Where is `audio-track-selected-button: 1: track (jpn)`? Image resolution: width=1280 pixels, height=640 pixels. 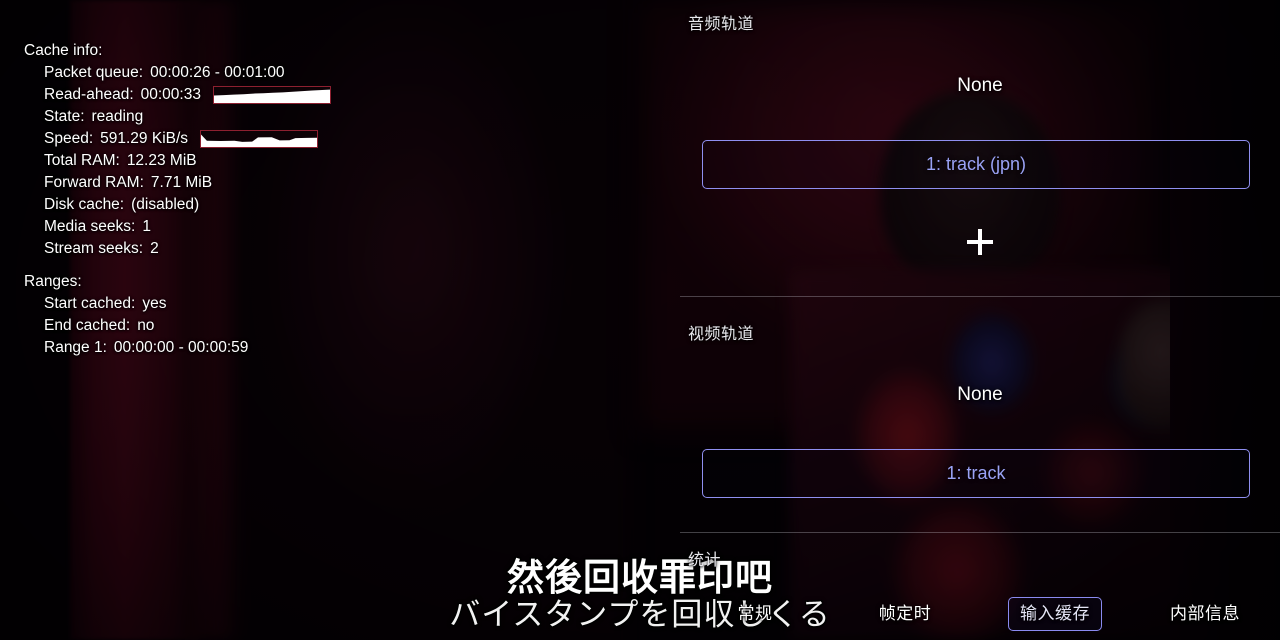 audio-track-selected-button: 1: track (jpn) is located at coordinates (976, 164).